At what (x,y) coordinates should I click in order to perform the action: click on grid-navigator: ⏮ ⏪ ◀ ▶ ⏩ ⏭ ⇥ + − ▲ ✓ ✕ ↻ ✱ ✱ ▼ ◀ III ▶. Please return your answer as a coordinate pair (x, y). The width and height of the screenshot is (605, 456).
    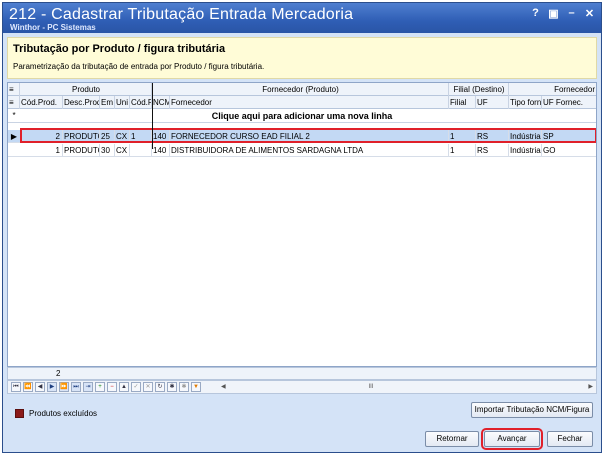
    Looking at the image, I should click on (302, 387).